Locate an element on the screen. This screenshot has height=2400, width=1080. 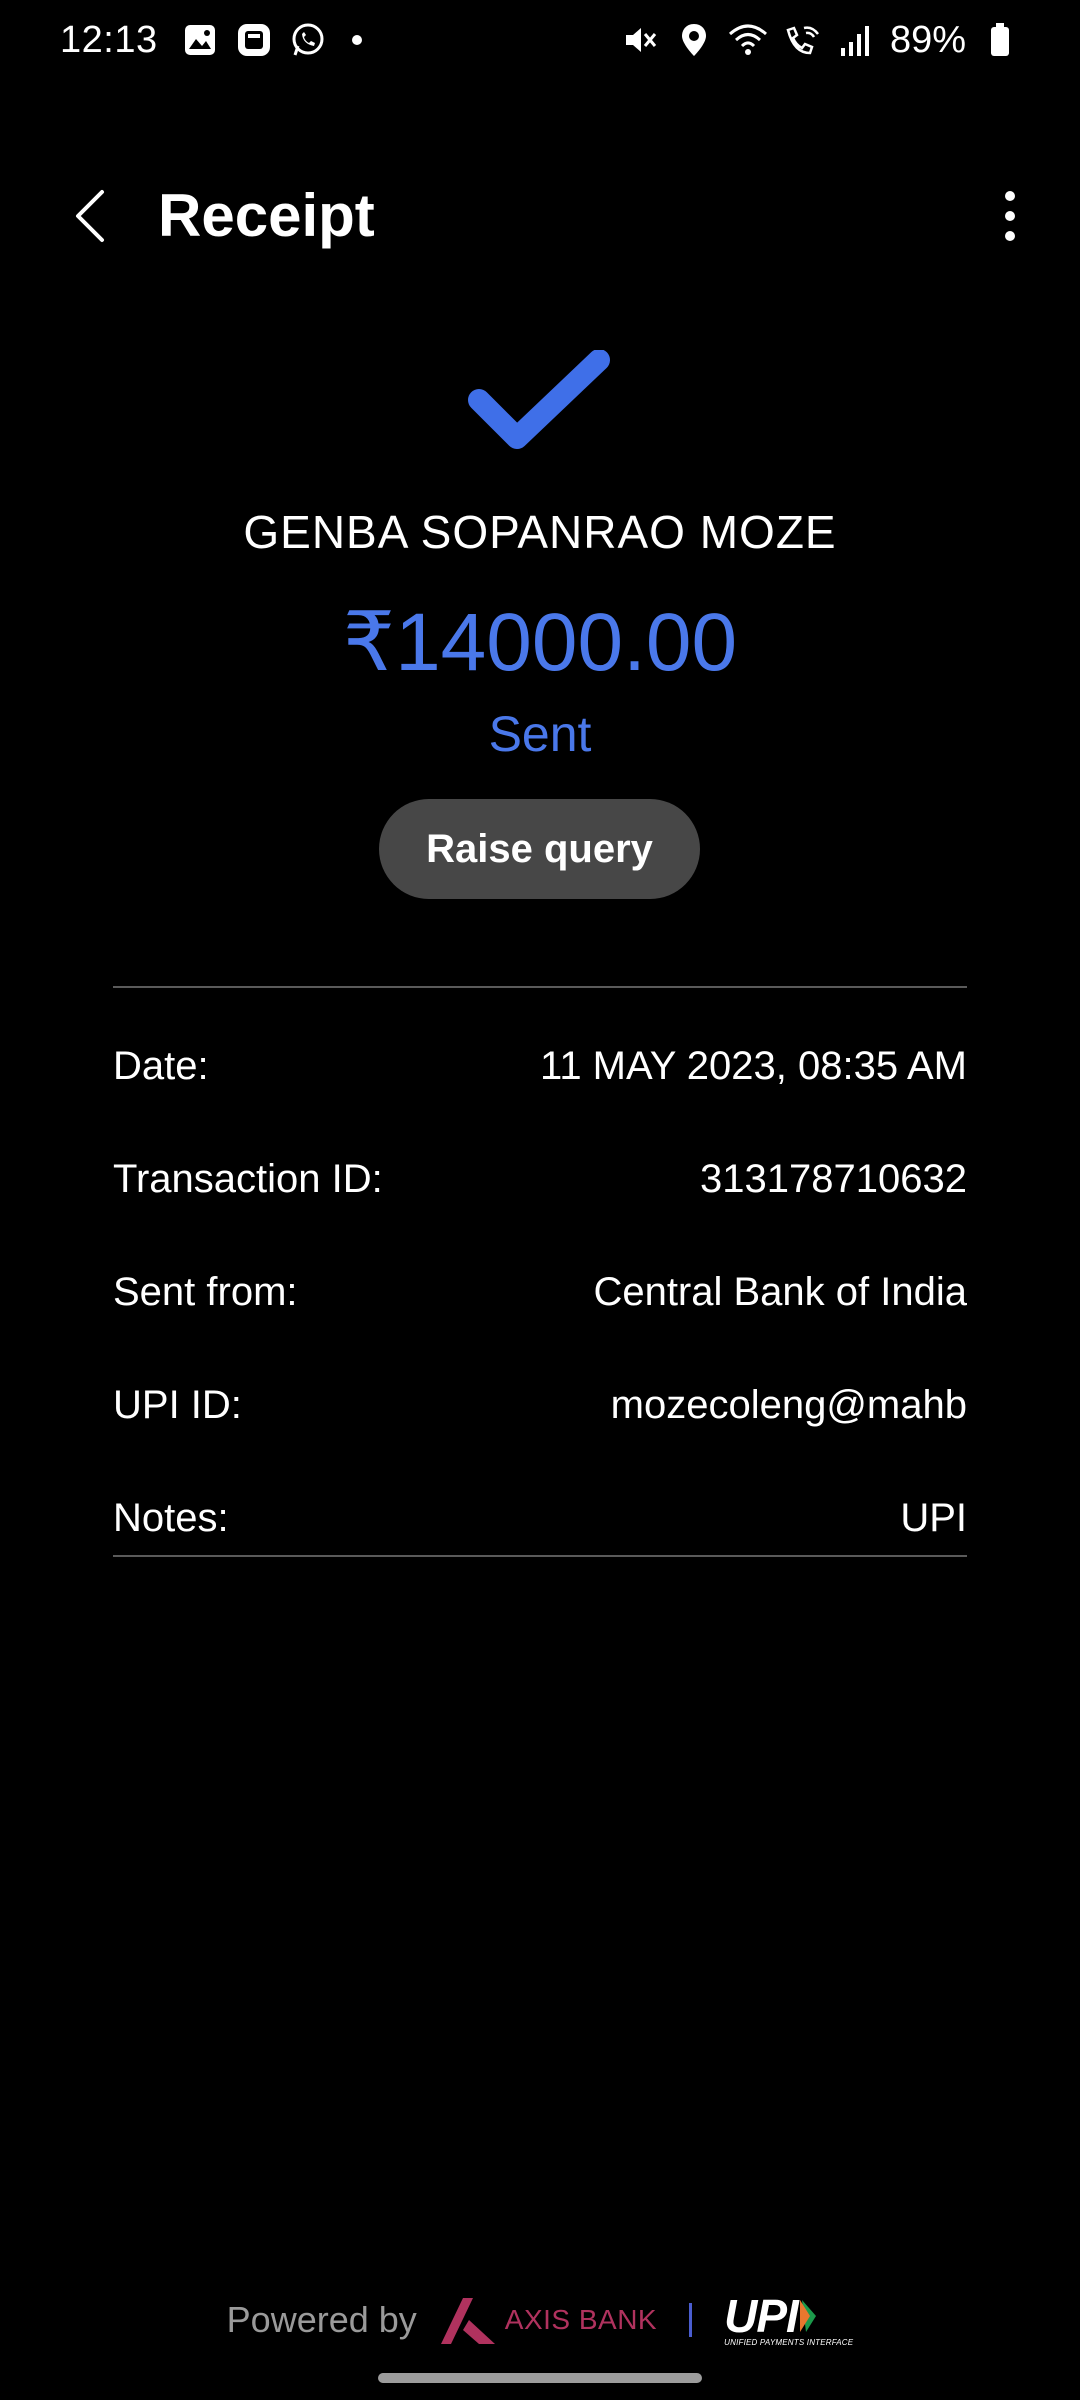
transaction-status: Sent is located at coordinates (540, 734).